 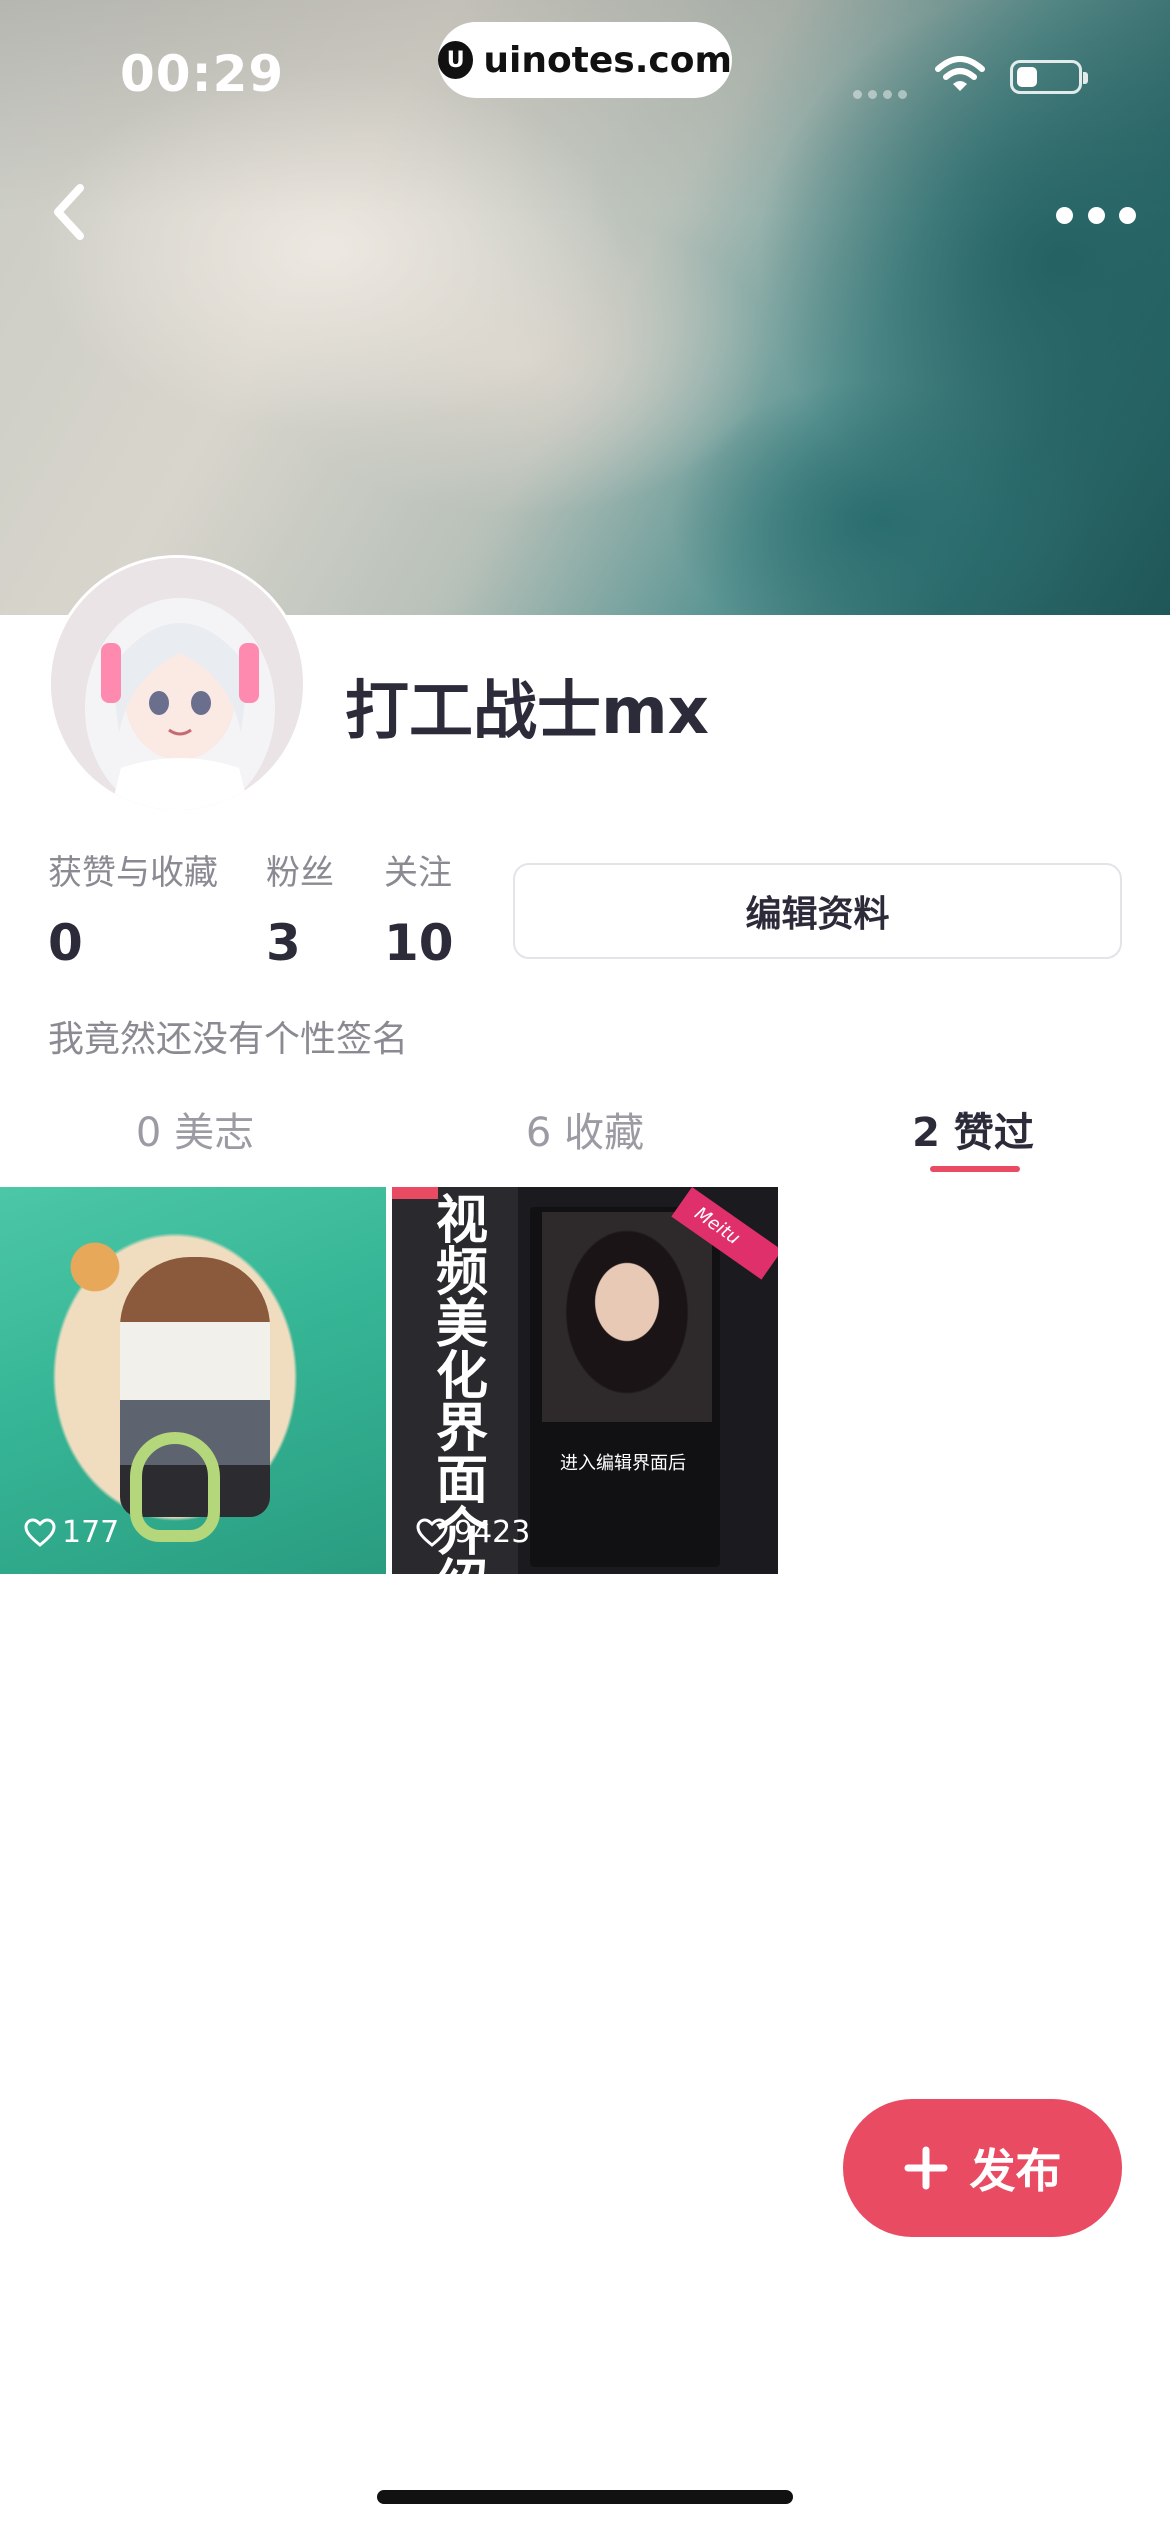 What do you see at coordinates (133, 908) in the screenshot?
I see `stat-likes-collects: 获赞与收藏 0` at bounding box center [133, 908].